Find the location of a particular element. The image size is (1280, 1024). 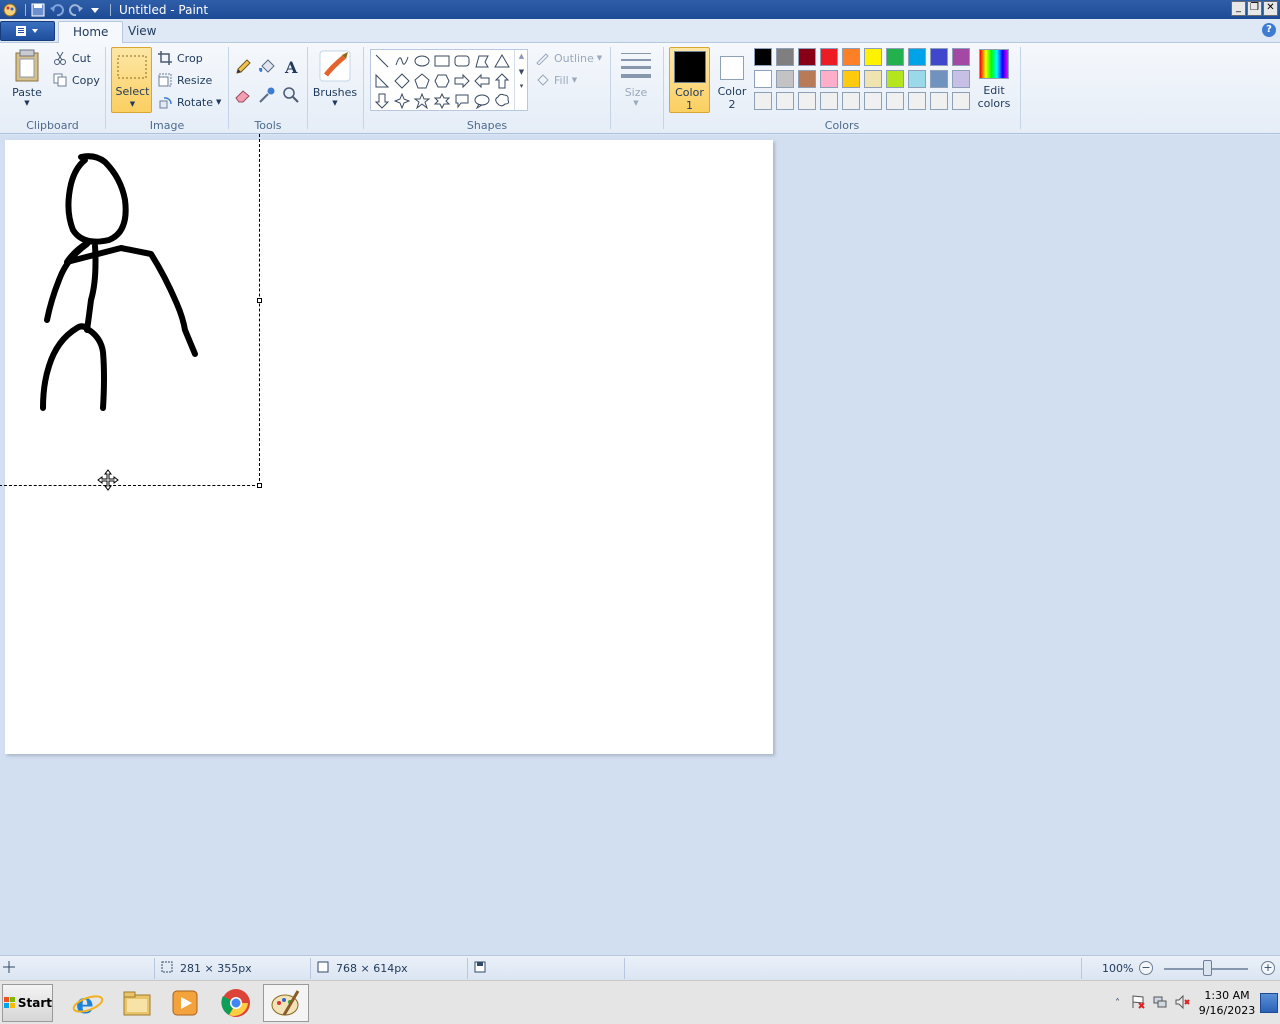

customize-toolbar-icon is located at coordinates (95, 10).